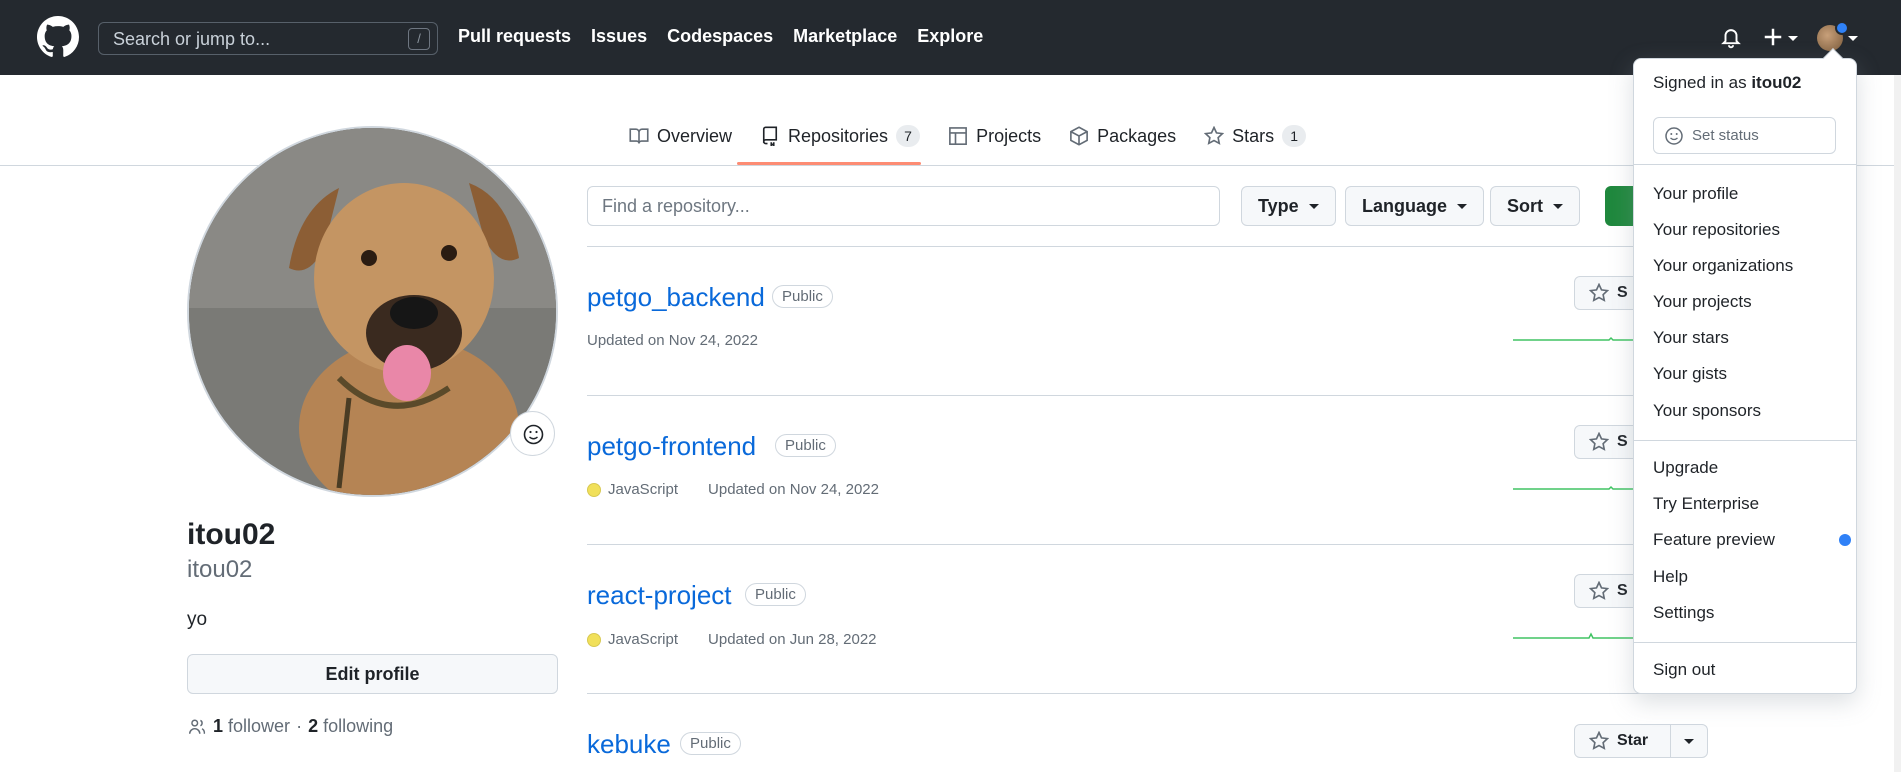 The width and height of the screenshot is (1901, 772). What do you see at coordinates (1714, 540) in the screenshot?
I see `menu-feature-preview: Feature preview` at bounding box center [1714, 540].